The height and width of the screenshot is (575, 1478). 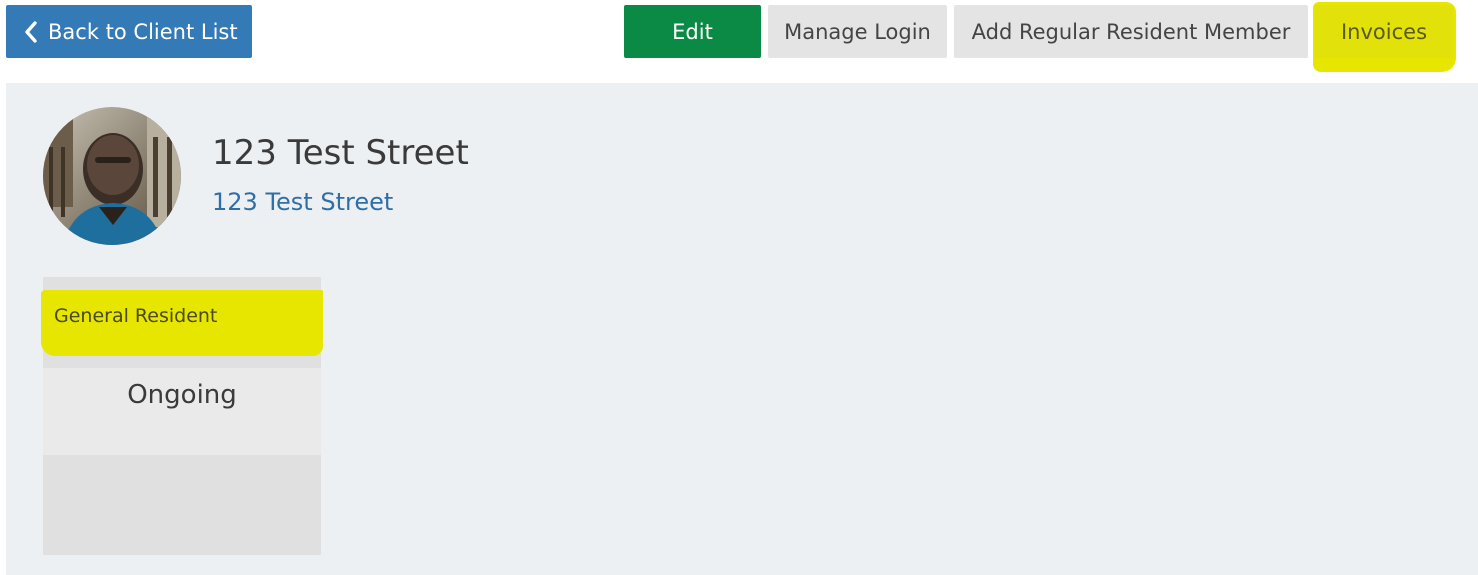 I want to click on edit-button-label: Edit, so click(x=692, y=31).